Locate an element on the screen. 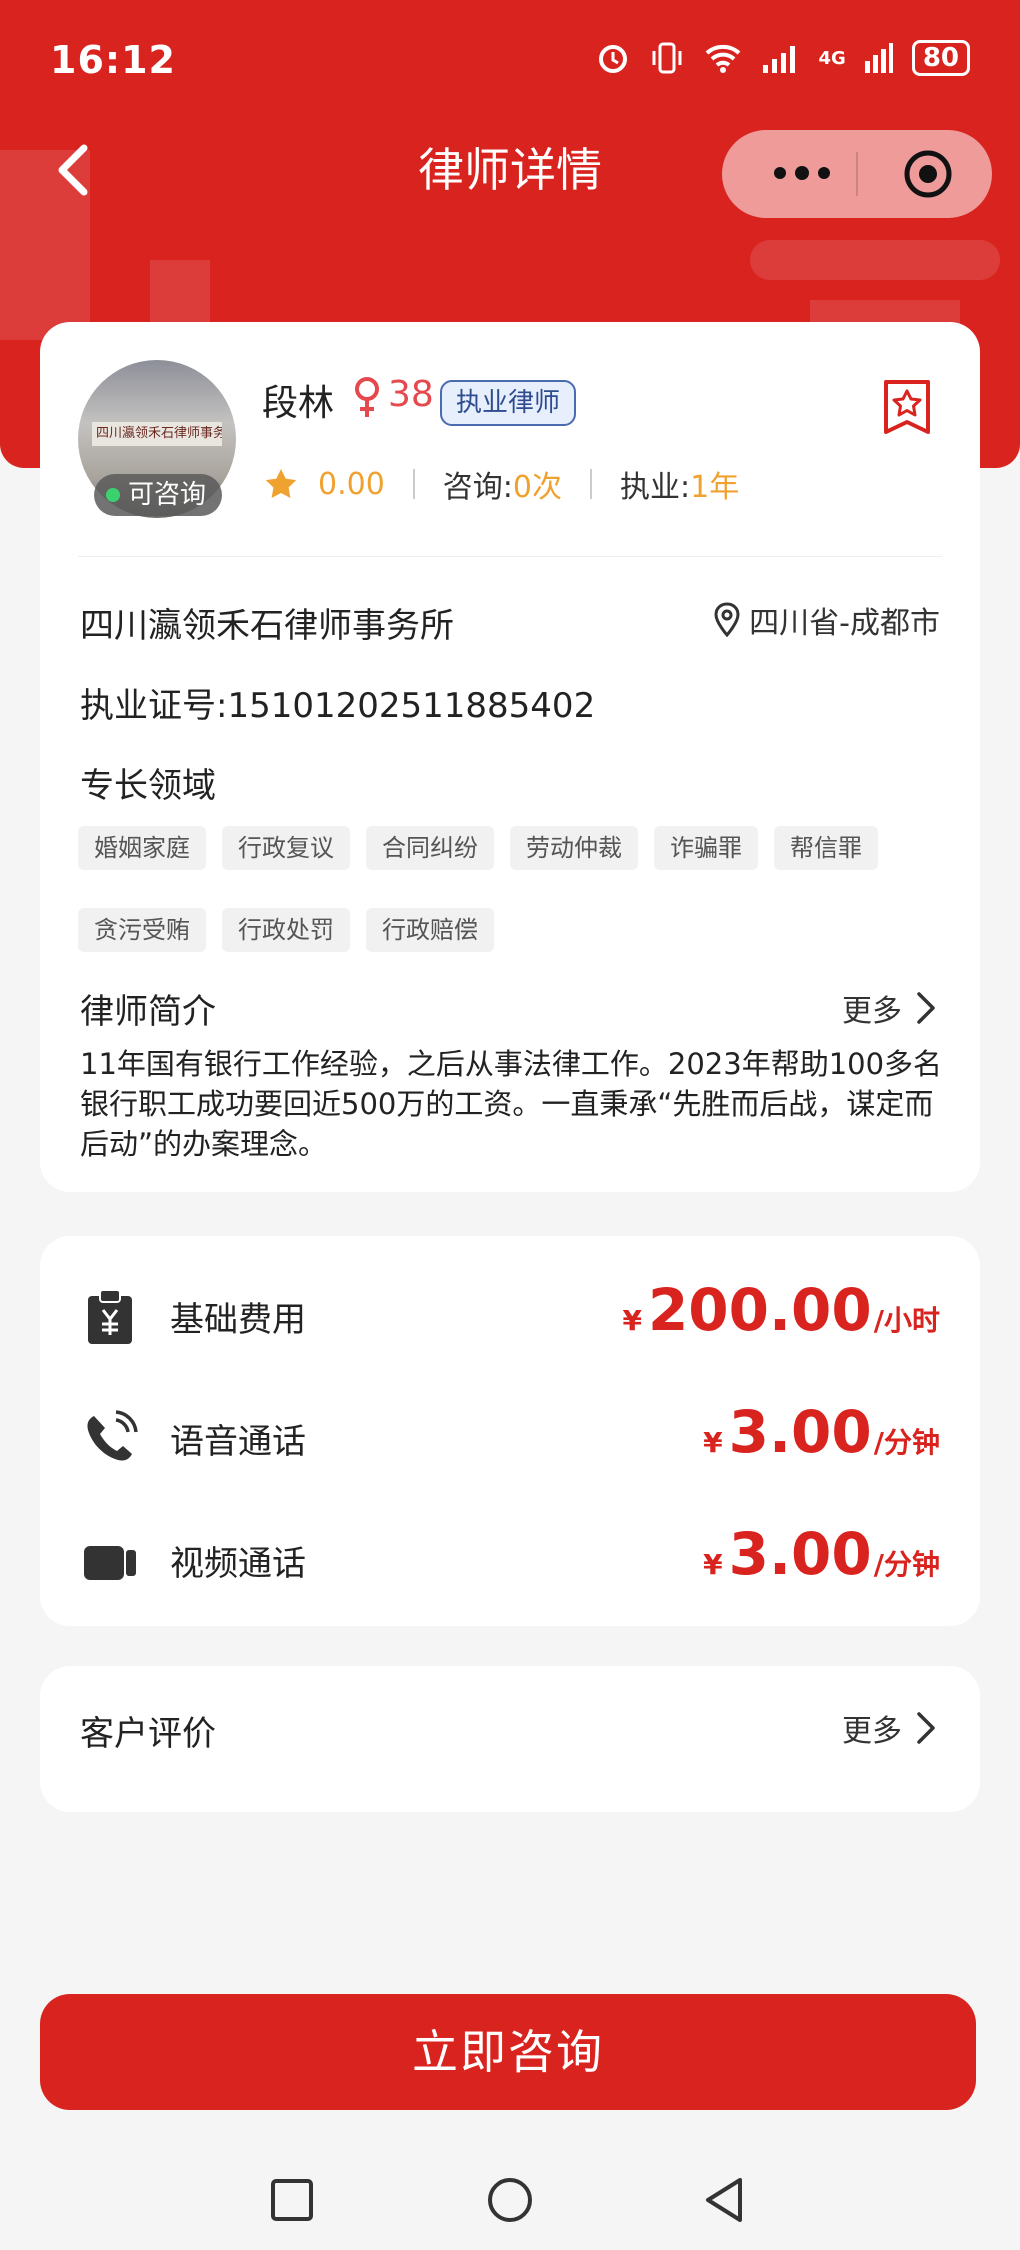 The height and width of the screenshot is (2250, 1020). fee-clipboard-icon is located at coordinates (110, 1316).